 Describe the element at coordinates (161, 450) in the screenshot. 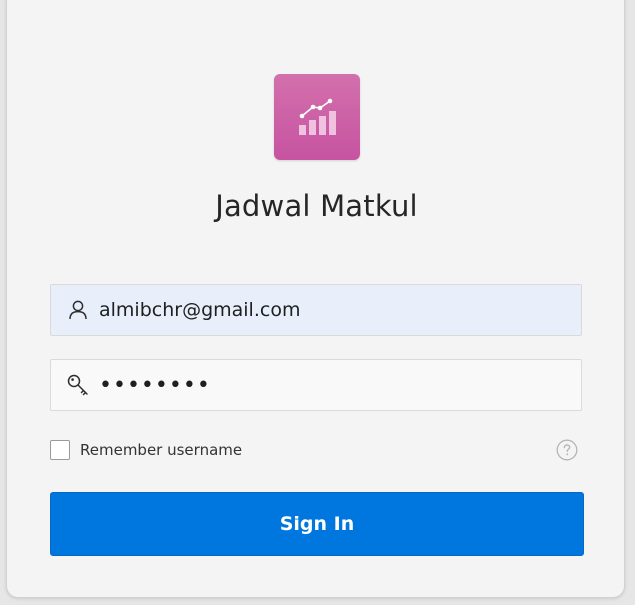

I see `remember-label: Remember username` at that location.